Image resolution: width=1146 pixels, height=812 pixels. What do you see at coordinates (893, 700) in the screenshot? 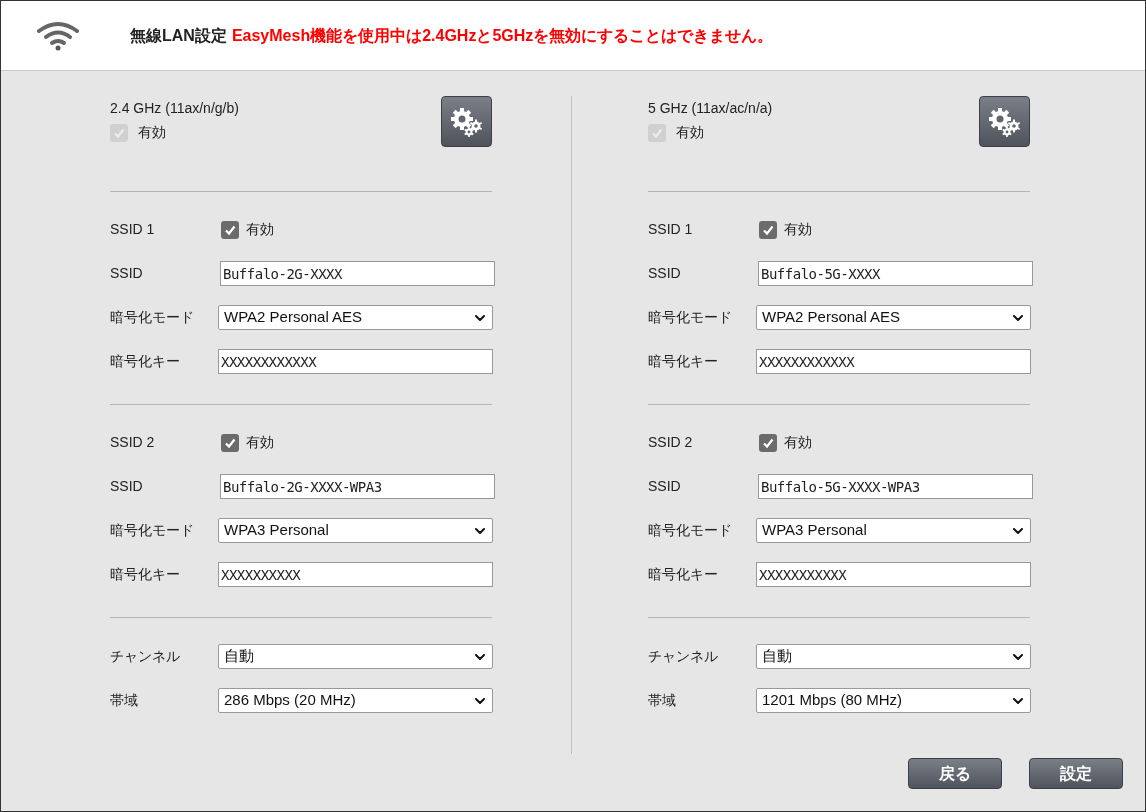
I see `dropdown: 1201 Mbps (80 MHz)` at bounding box center [893, 700].